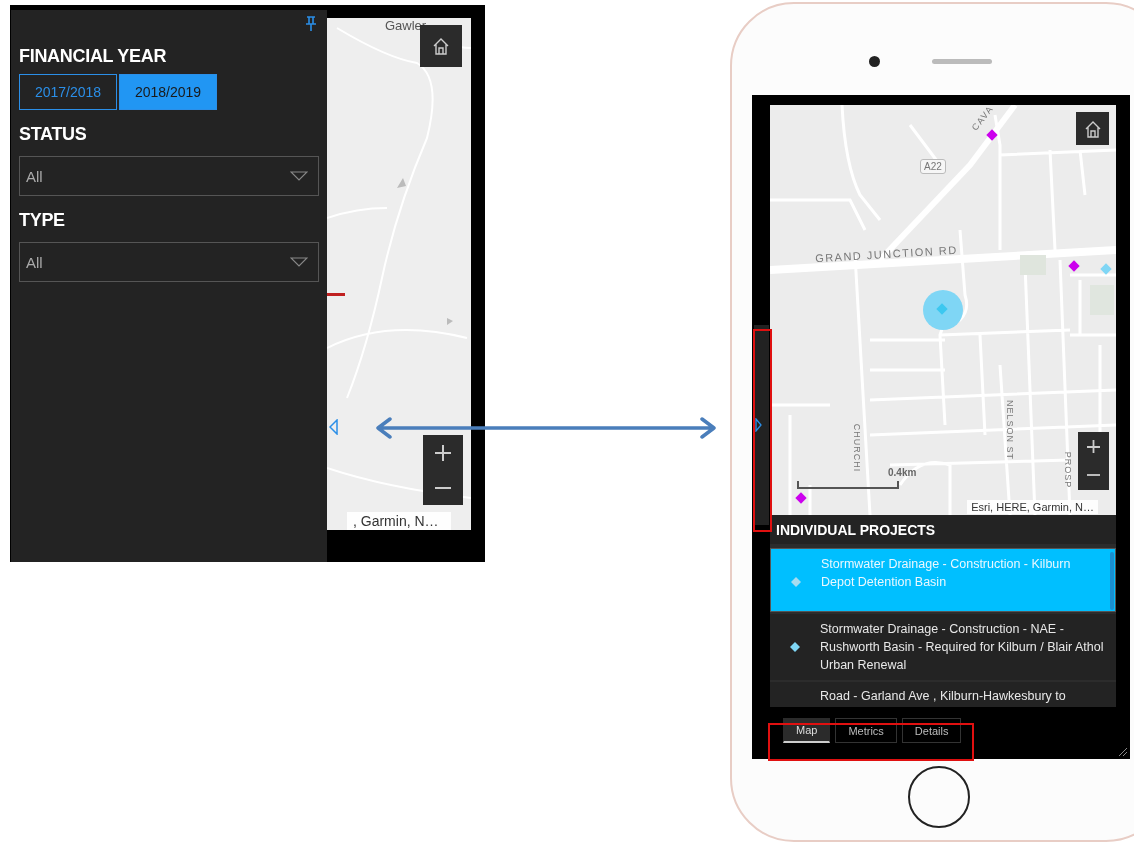  Describe the element at coordinates (857, 448) in the screenshot. I see `street-label: CHURCHI` at that location.